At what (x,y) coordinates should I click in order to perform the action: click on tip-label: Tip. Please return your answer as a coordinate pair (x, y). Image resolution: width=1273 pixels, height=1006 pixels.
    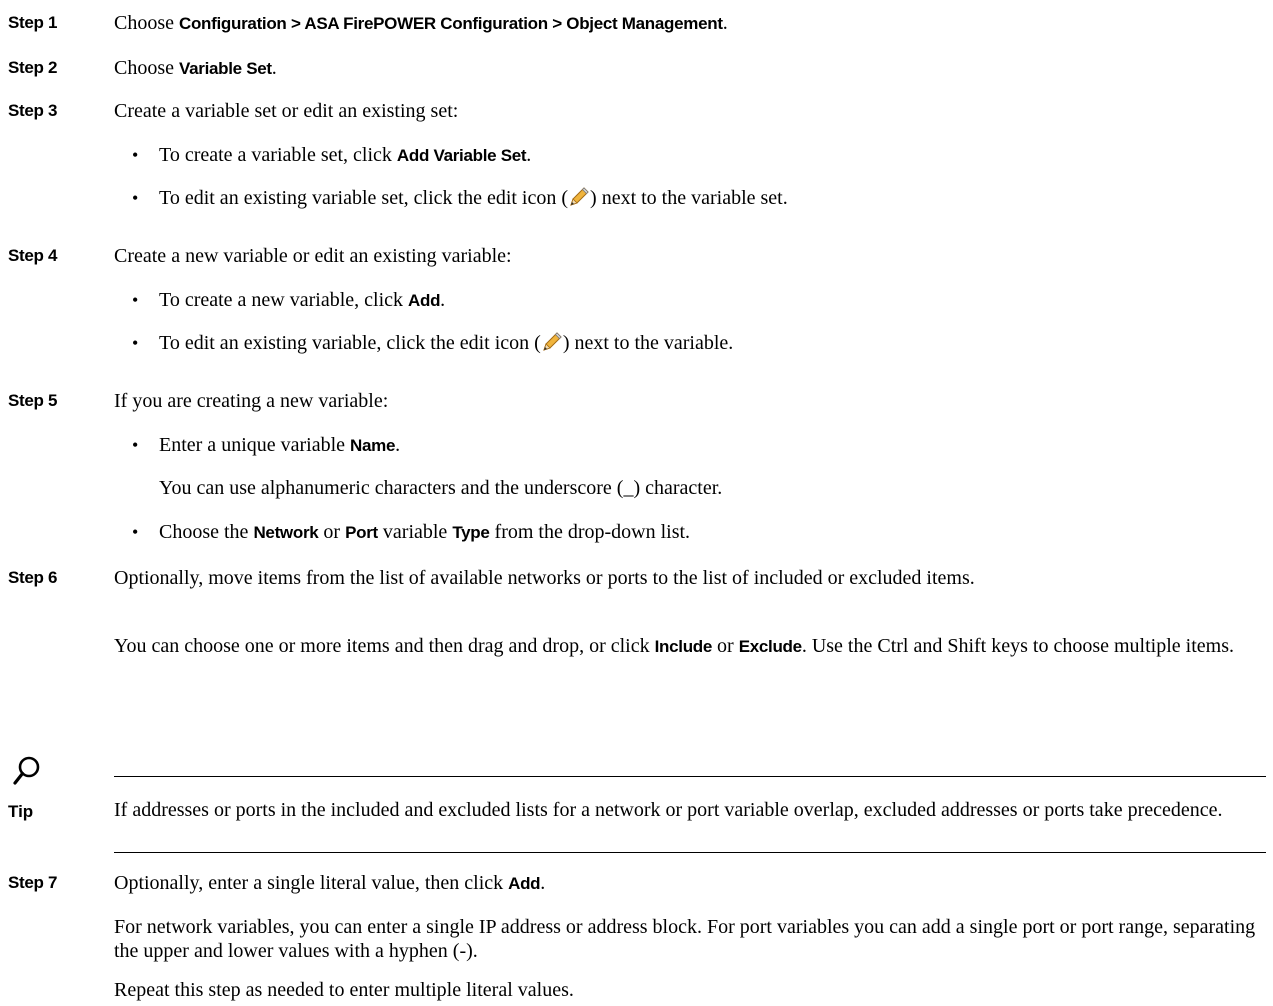
    Looking at the image, I should click on (21, 811).